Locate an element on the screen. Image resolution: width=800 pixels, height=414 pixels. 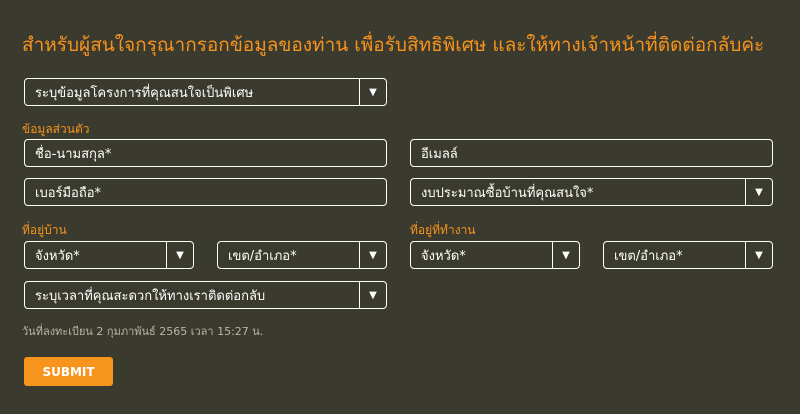
home-district-value: เขต/อำเภอ* is located at coordinates (262, 256).